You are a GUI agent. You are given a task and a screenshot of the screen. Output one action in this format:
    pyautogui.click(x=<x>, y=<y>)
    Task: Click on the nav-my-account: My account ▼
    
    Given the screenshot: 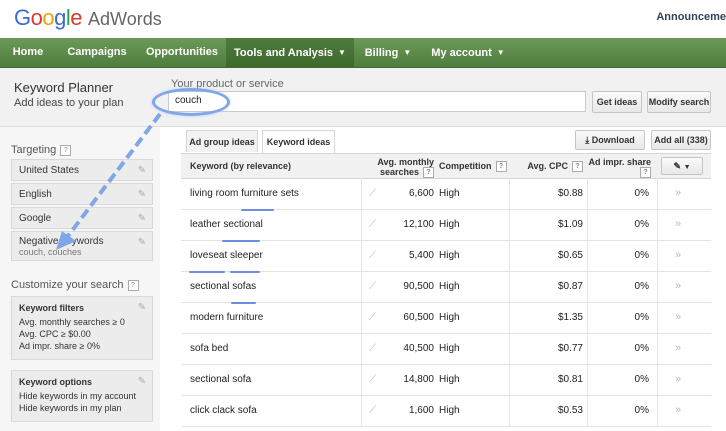 What is the action you would take?
    pyautogui.click(x=468, y=52)
    